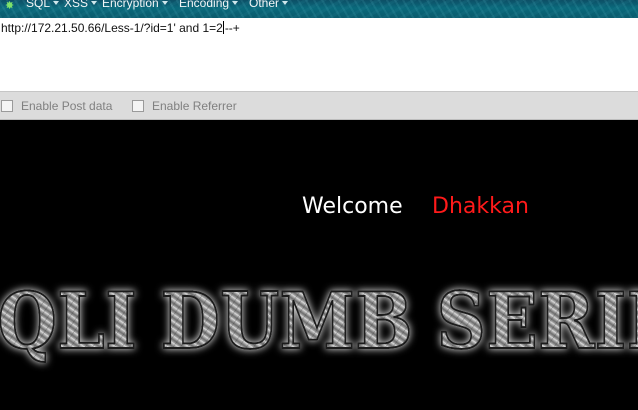 The image size is (638, 410). What do you see at coordinates (194, 106) in the screenshot?
I see `enable-referrer-label: Enable Referrer` at bounding box center [194, 106].